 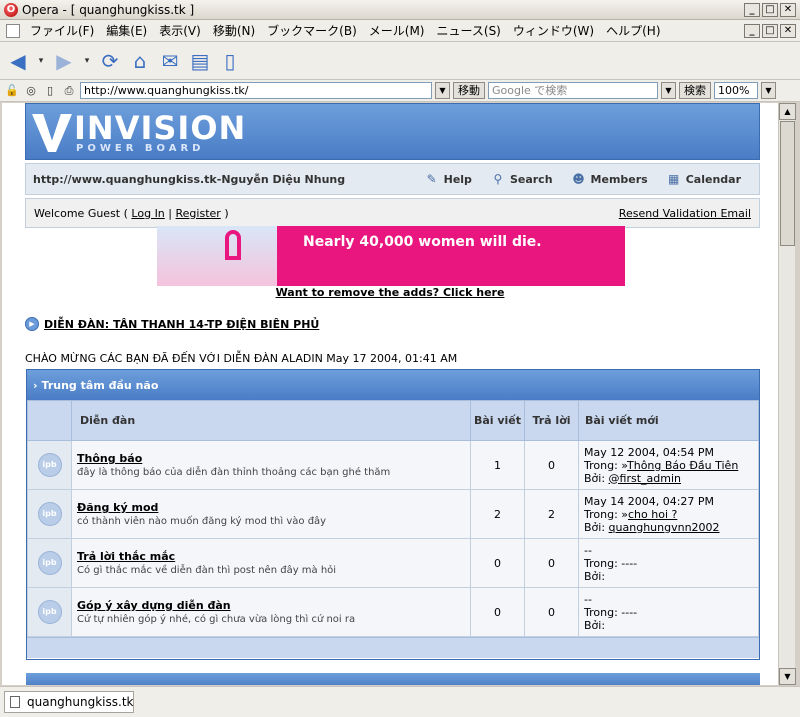 I want to click on address-dropdown-icon: ▼, so click(x=442, y=90).